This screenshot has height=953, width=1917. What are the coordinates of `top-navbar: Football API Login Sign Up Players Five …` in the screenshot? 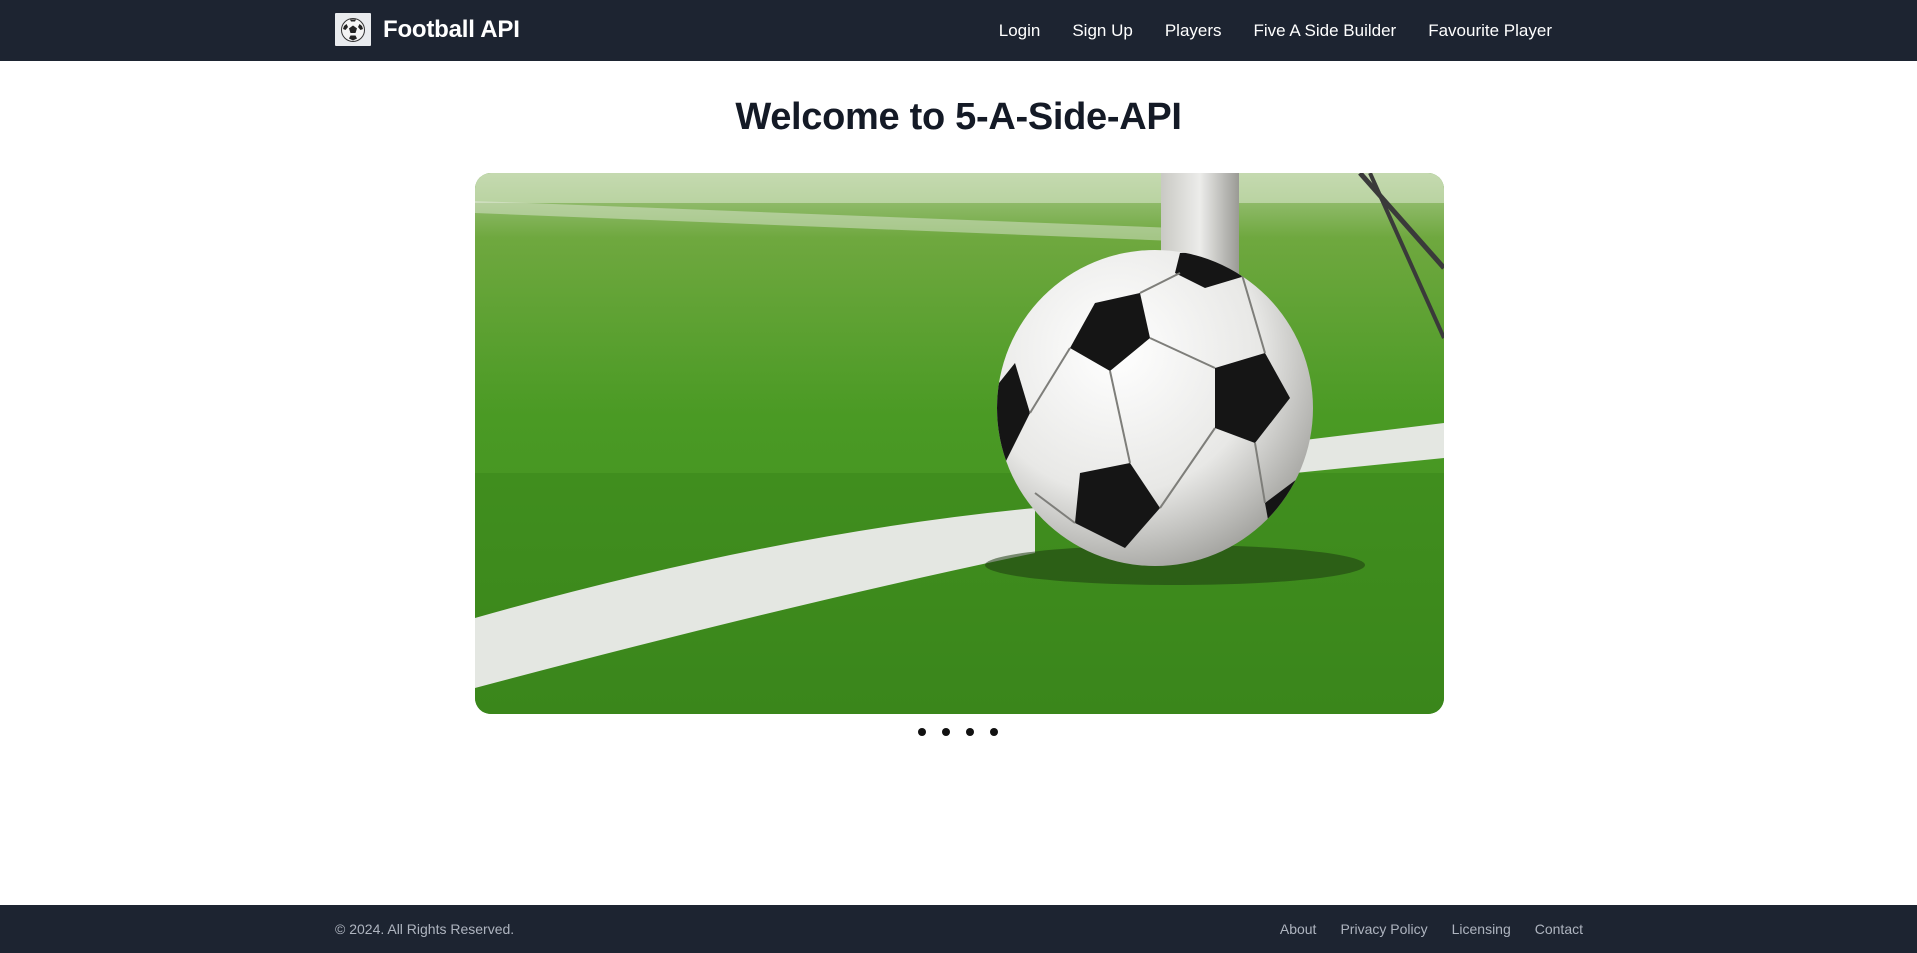 It's located at (958, 30).